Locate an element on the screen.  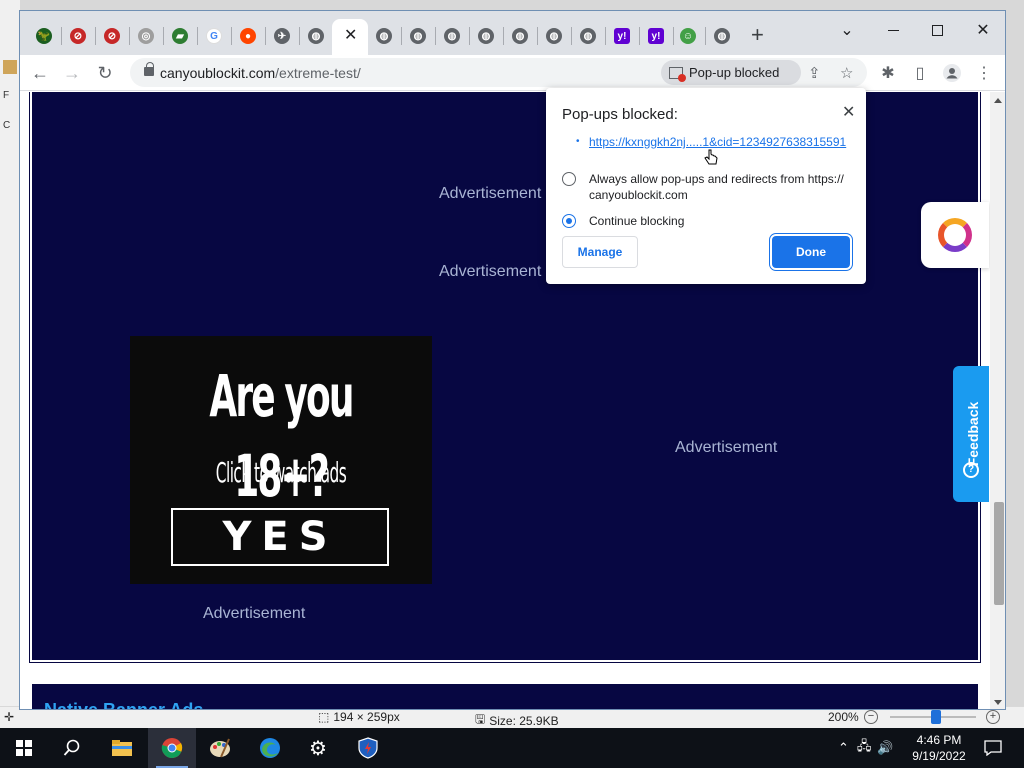
section-title: Native Banner Ads is located at coordinates (124, 705).